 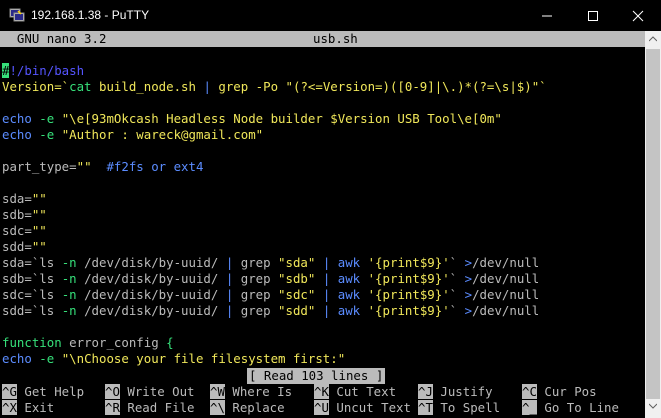 I want to click on vertical-scrollbar, so click(x=653, y=224).